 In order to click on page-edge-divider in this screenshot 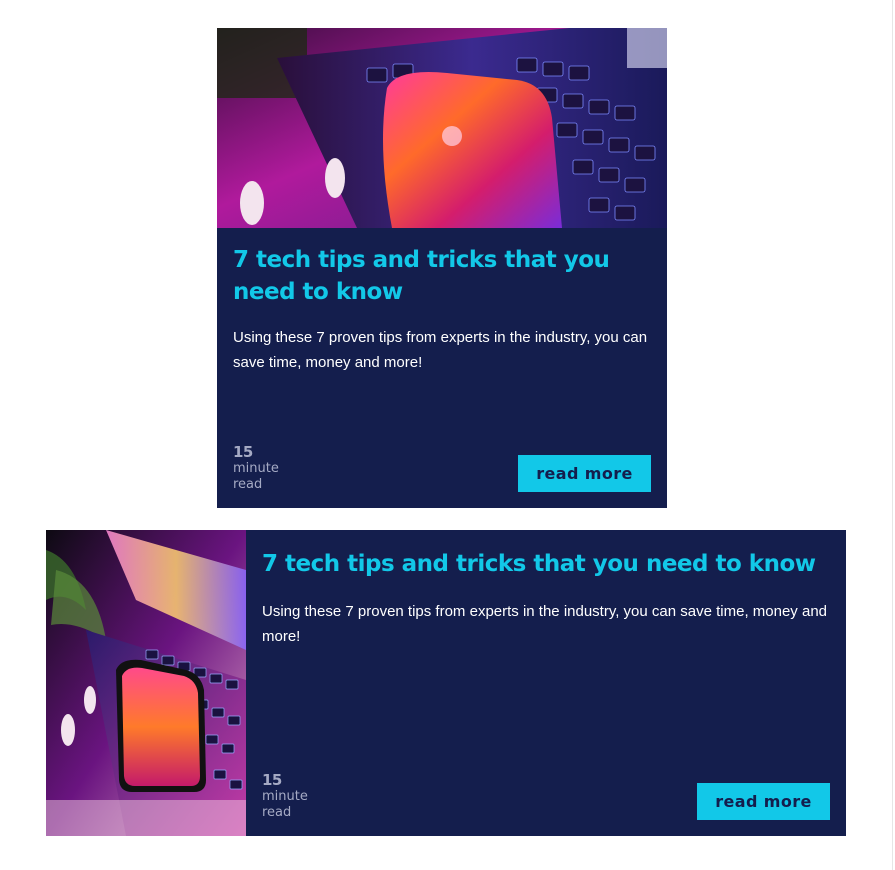, I will do `click(892, 435)`.